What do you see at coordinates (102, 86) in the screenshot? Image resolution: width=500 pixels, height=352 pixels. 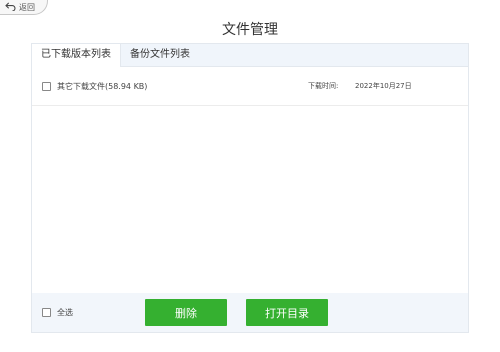 I see `file-name: 其它下载文件(58.94 KB)` at bounding box center [102, 86].